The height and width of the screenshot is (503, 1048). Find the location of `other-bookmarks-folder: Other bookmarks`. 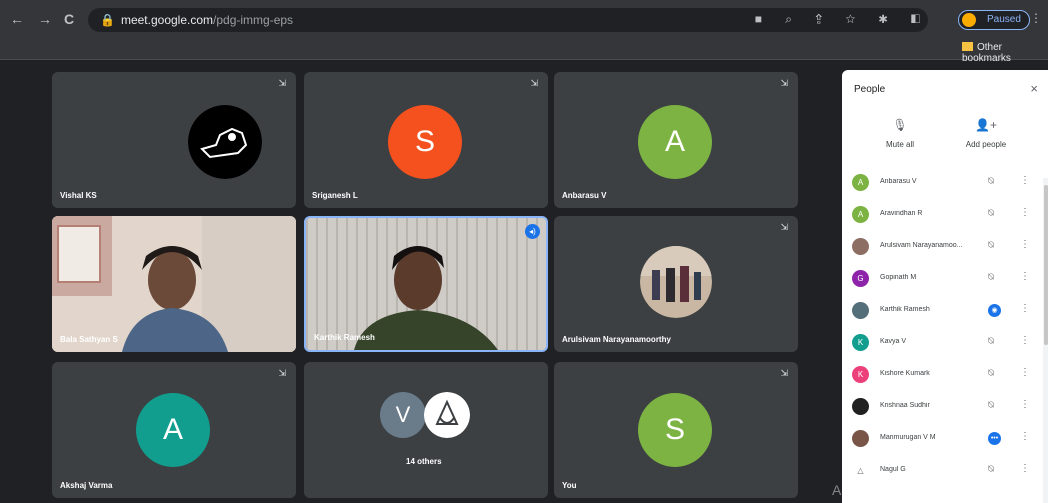

other-bookmarks-folder: Other bookmarks is located at coordinates (1005, 53).